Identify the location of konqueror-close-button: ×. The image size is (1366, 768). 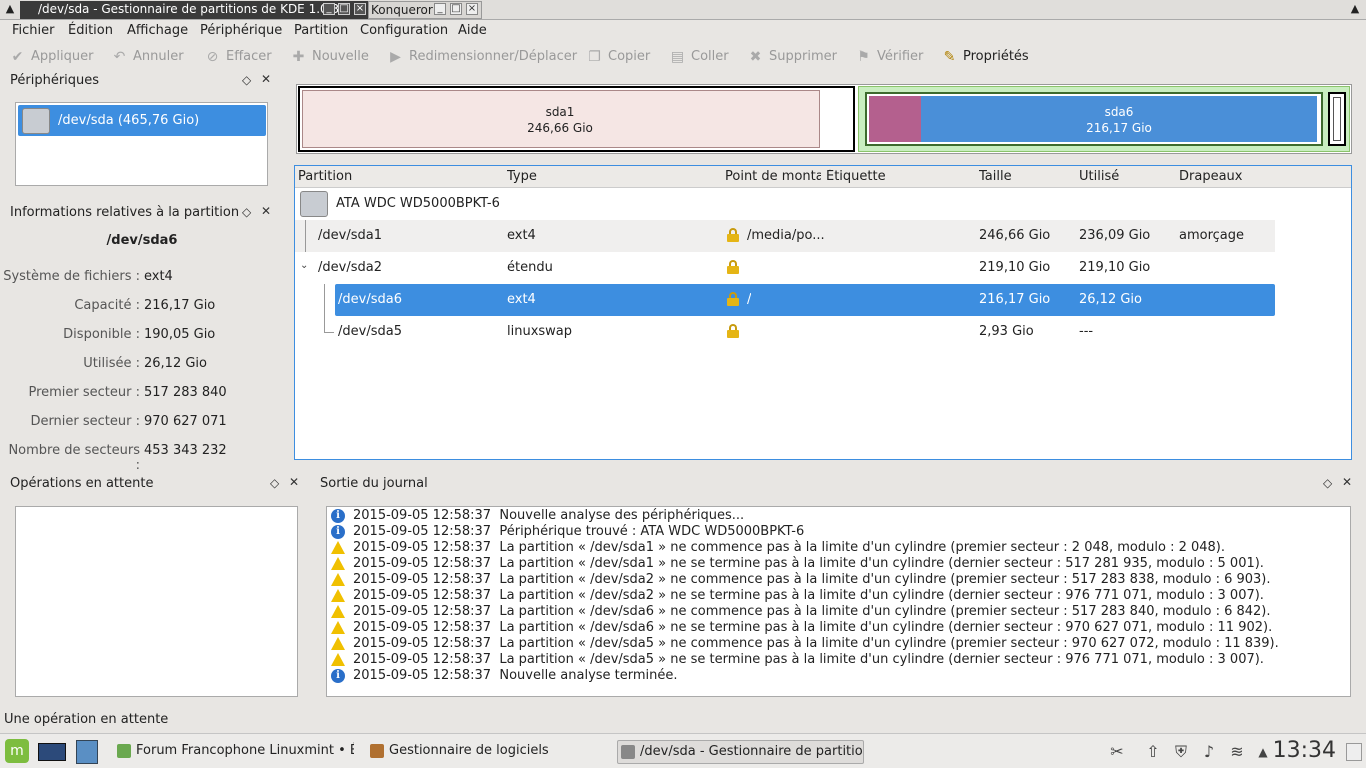
(472, 9).